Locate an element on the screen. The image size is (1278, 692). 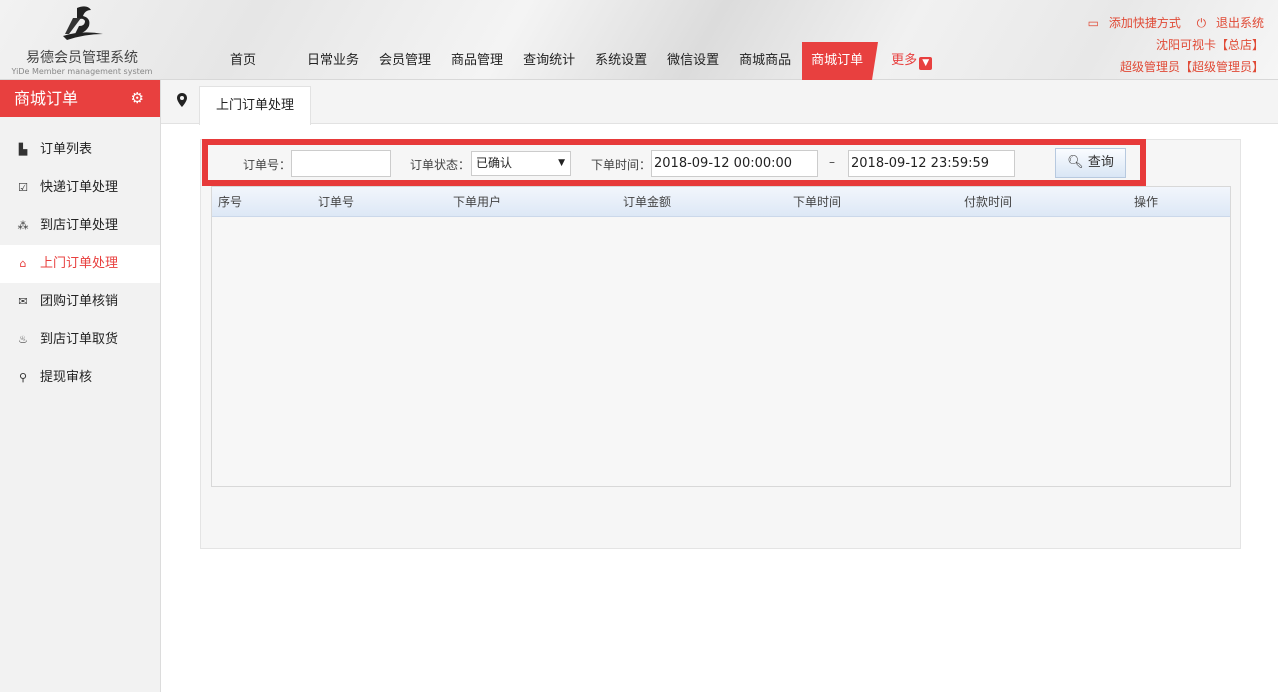
nav-more-label: 更多 is located at coordinates (904, 60).